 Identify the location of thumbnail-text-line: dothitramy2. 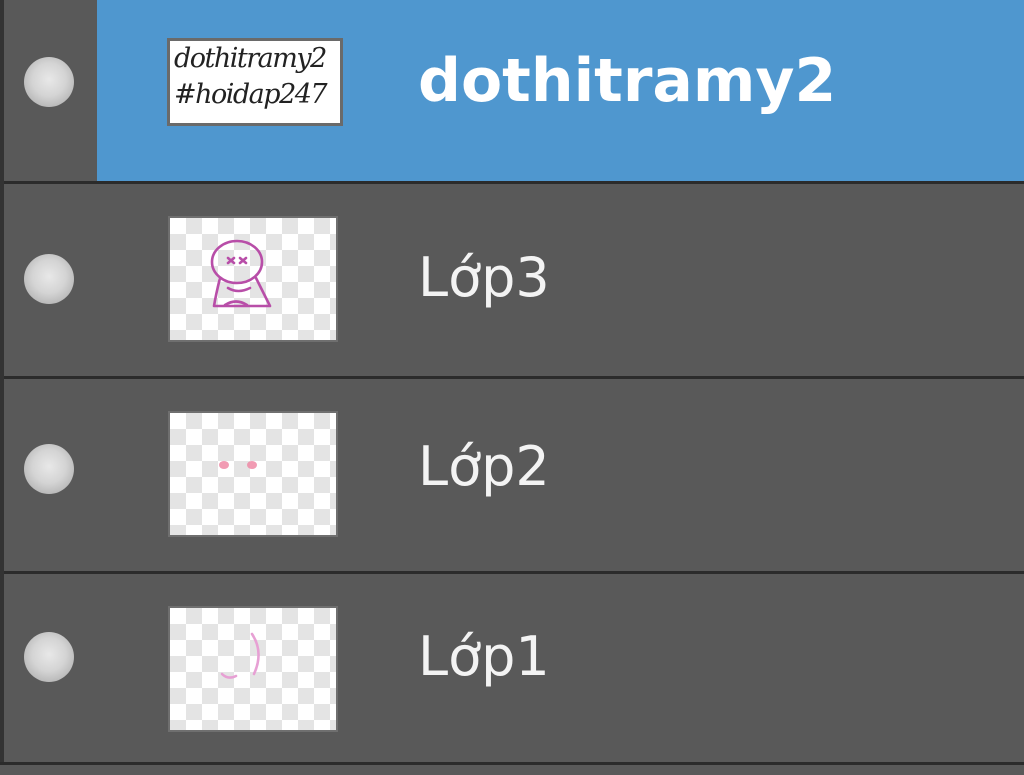
(250, 58).